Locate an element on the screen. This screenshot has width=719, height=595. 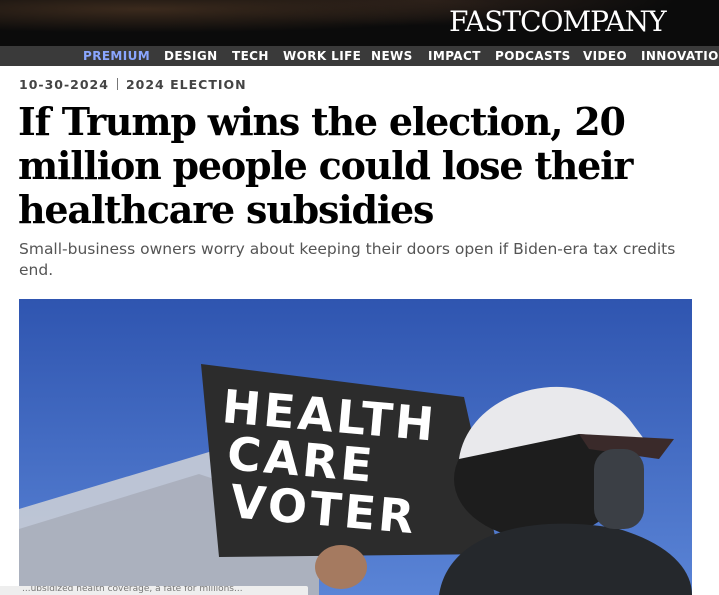
nav-item-work-life: WORK LIFE is located at coordinates (322, 56).